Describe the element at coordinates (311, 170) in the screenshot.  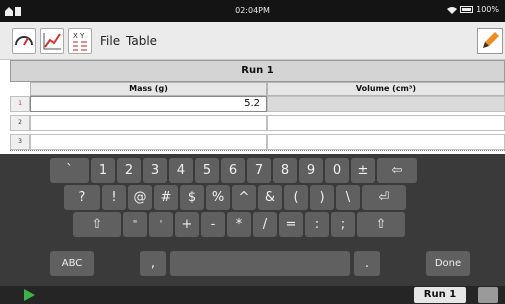
I see `key-9: 9` at that location.